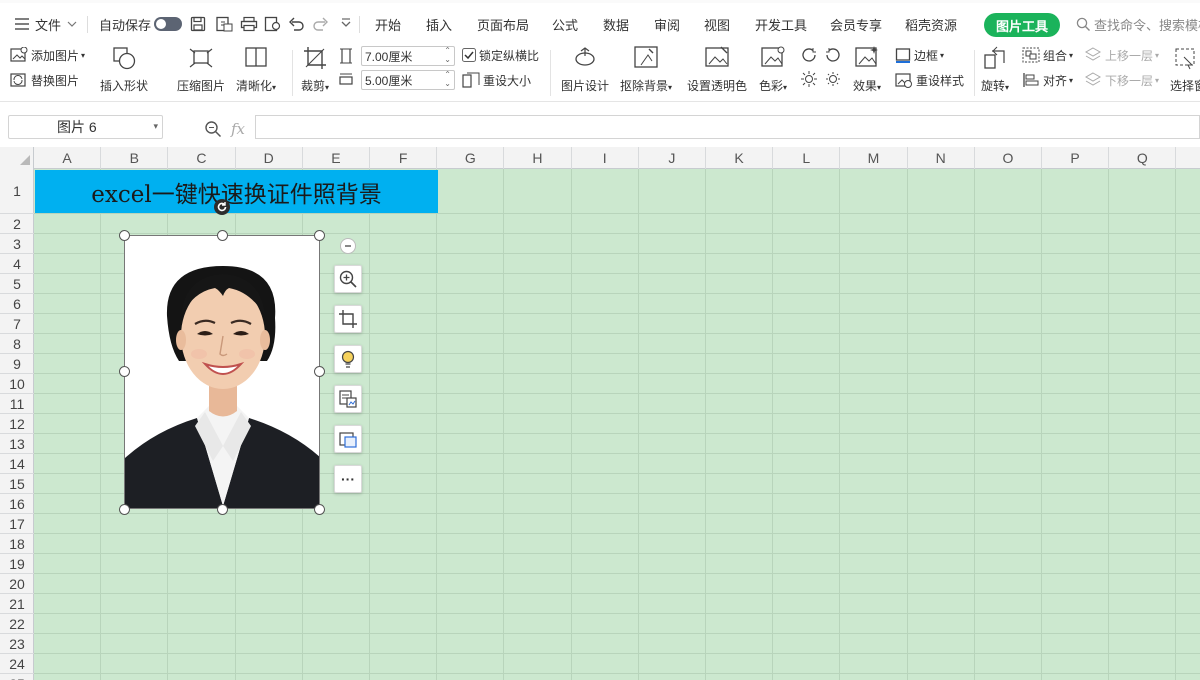  I want to click on reset-size-button: 重设大小, so click(496, 80).